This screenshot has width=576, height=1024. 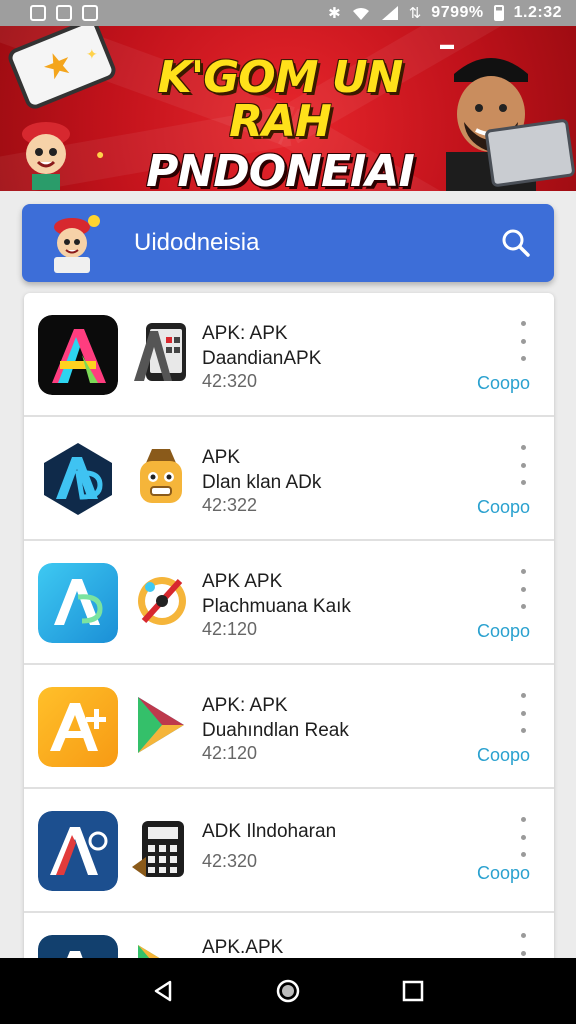 I want to click on wifi-icon, so click(x=360, y=14).